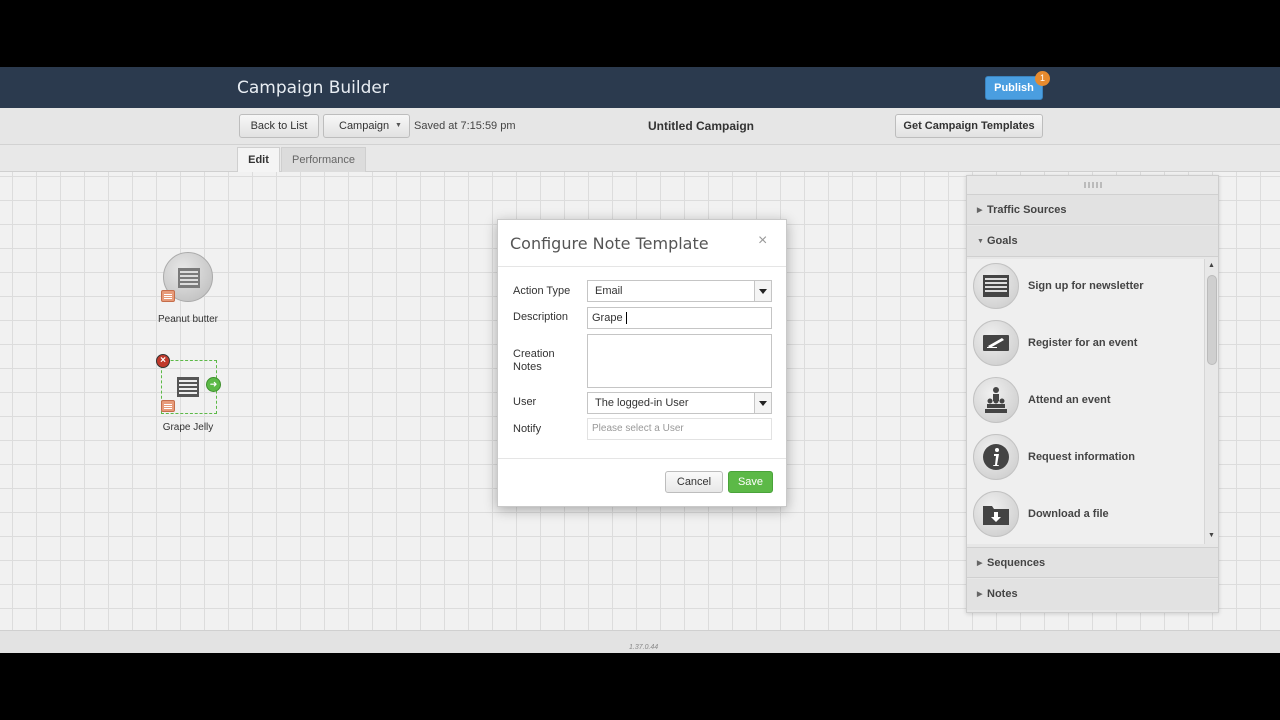 Image resolution: width=1280 pixels, height=720 pixels. I want to click on goal-label: Attend an event, so click(1069, 400).